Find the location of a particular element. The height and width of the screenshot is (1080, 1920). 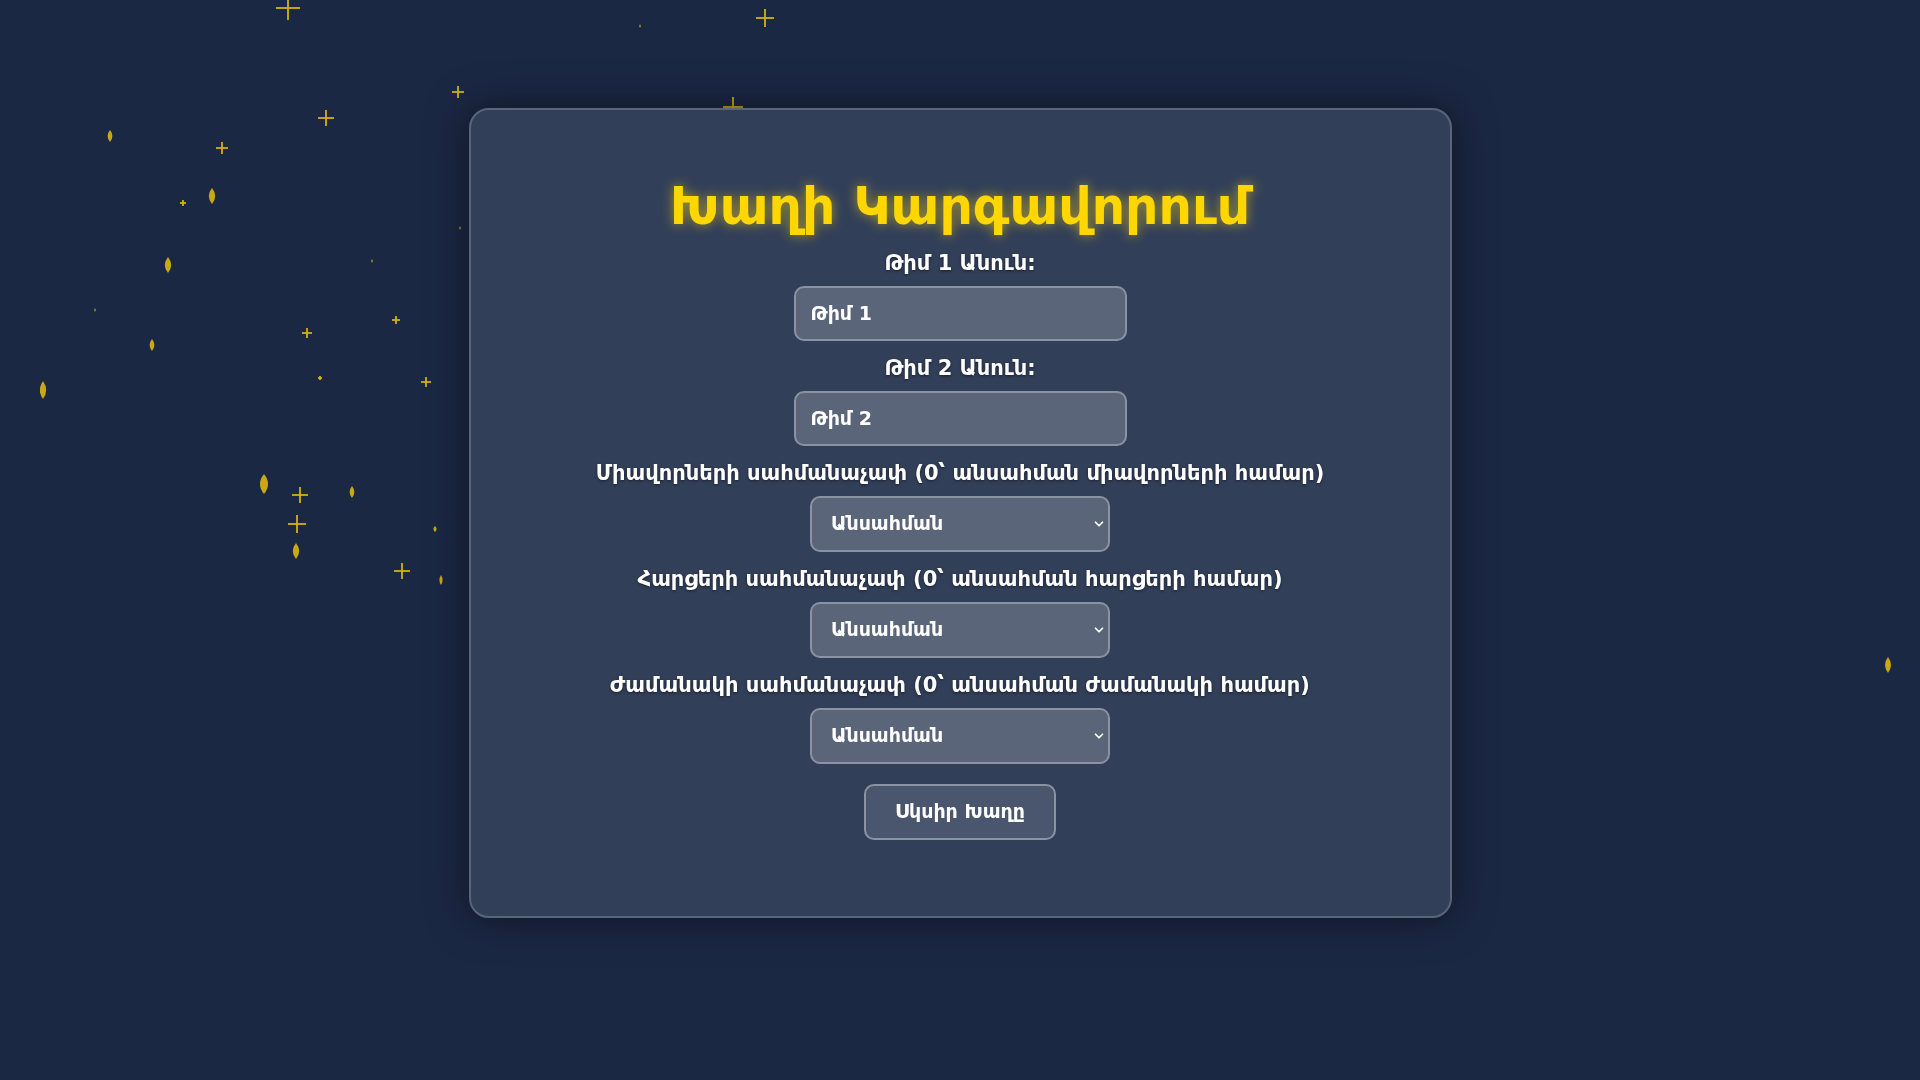

start-button: Սկսիր Խաղը is located at coordinates (960, 811).